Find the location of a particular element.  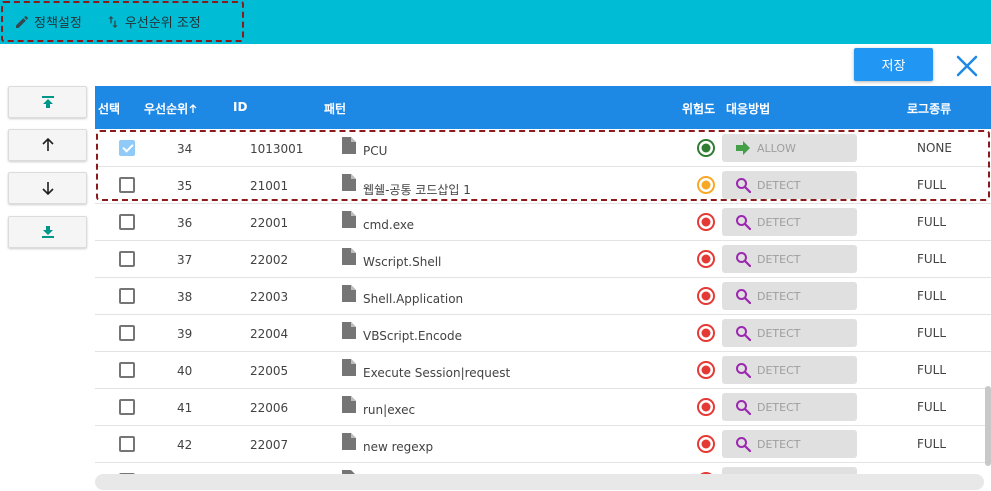

row-id: 22004 is located at coordinates (269, 334).